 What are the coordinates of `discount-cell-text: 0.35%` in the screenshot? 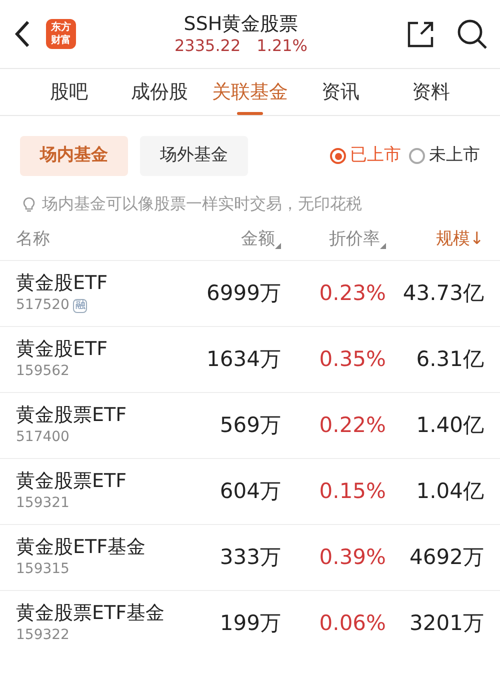 It's located at (352, 359).